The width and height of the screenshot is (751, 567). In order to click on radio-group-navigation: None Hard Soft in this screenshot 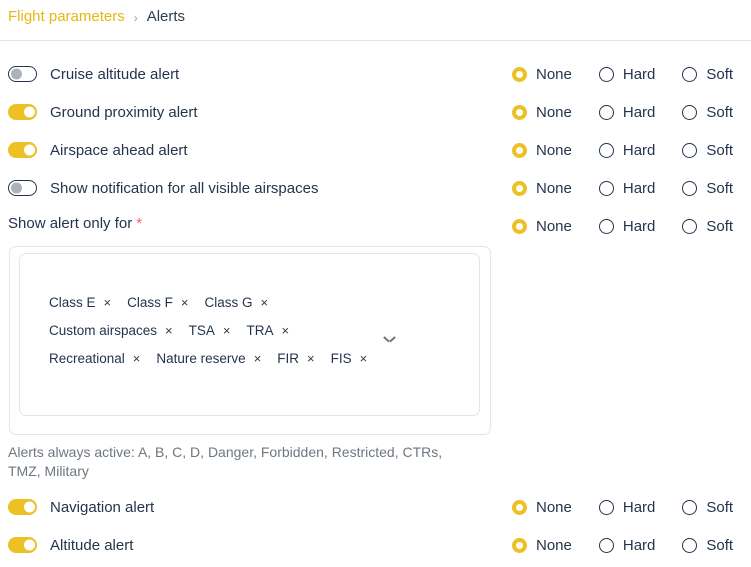, I will do `click(622, 507)`.